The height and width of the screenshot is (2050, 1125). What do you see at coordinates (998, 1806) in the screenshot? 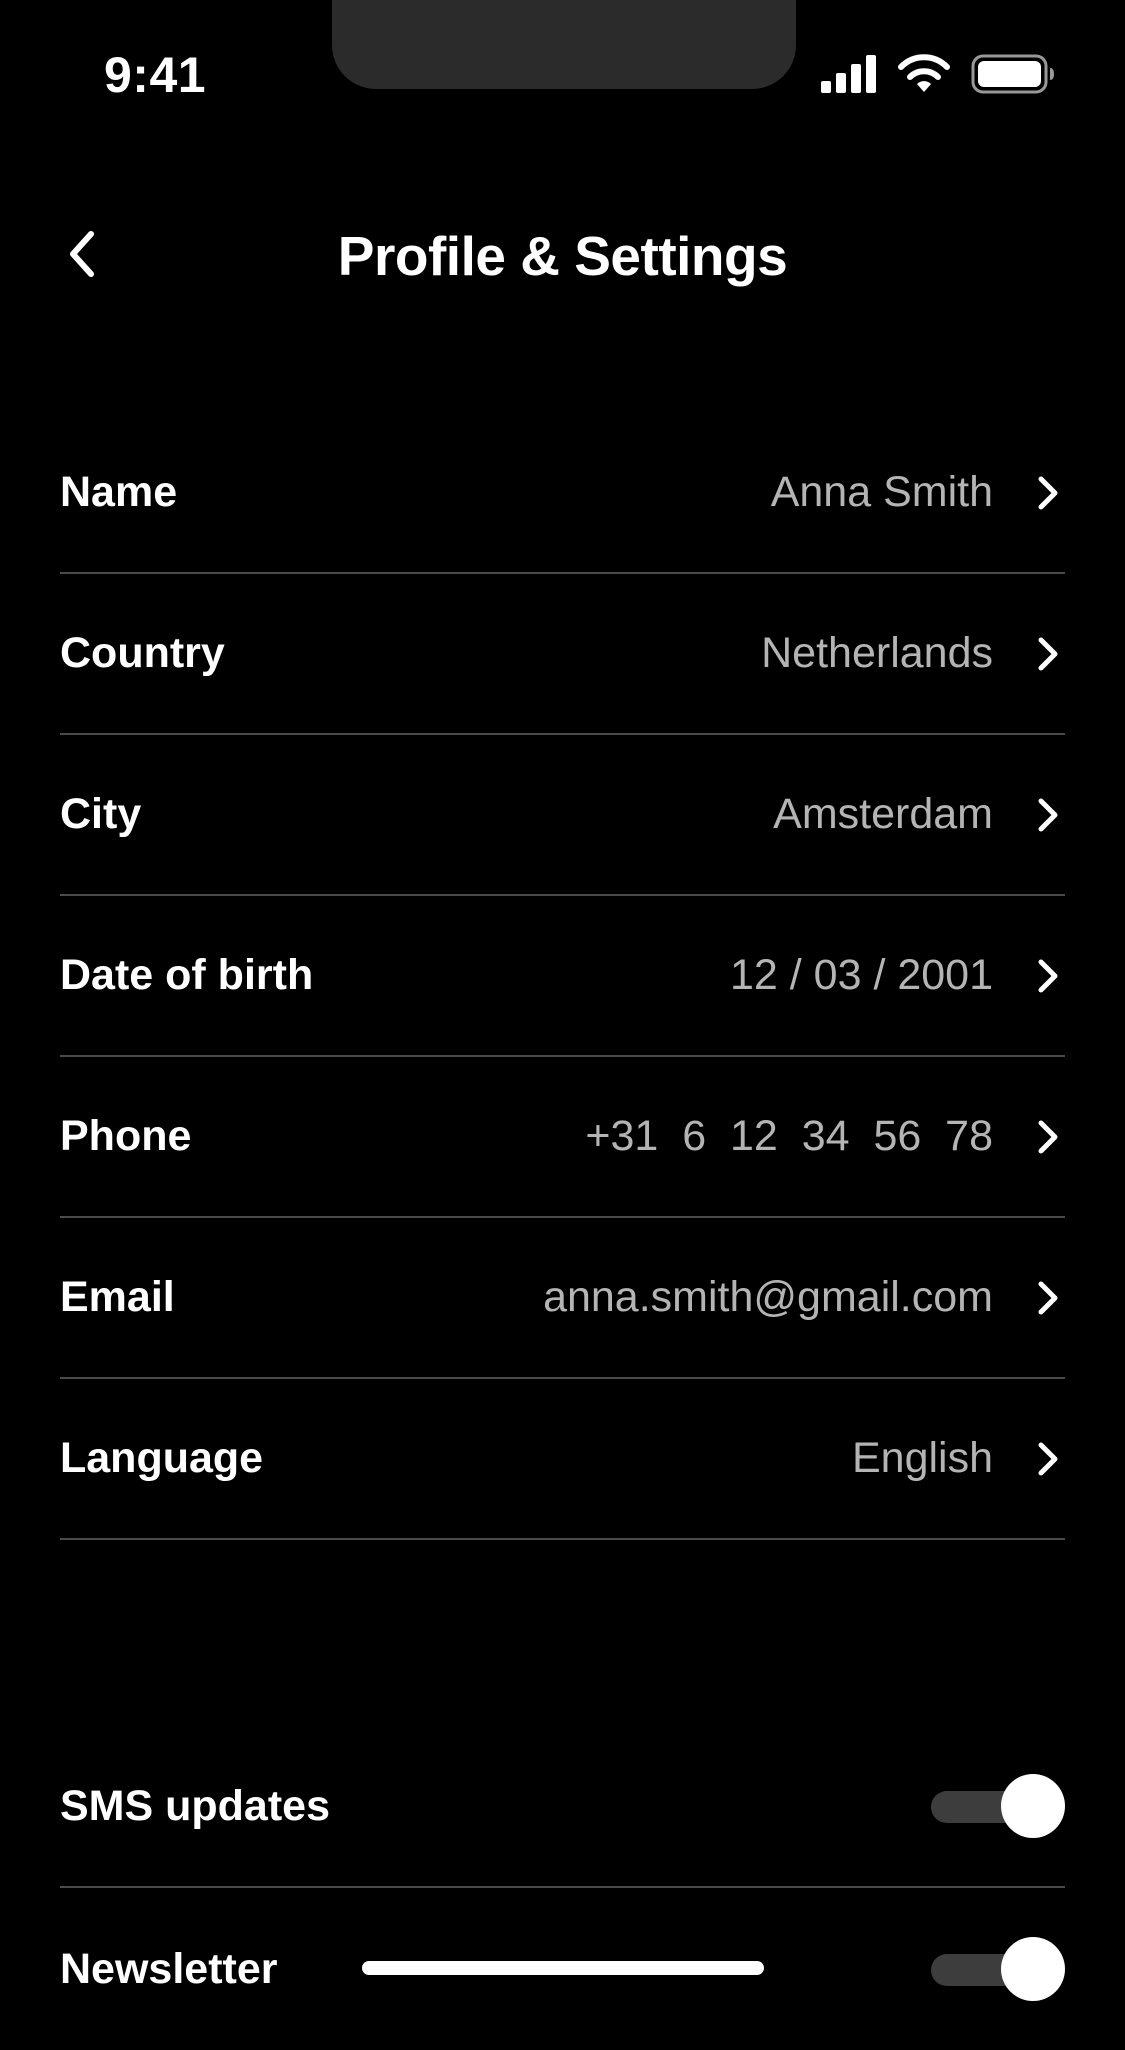
I see `sms-updates-toggle` at bounding box center [998, 1806].